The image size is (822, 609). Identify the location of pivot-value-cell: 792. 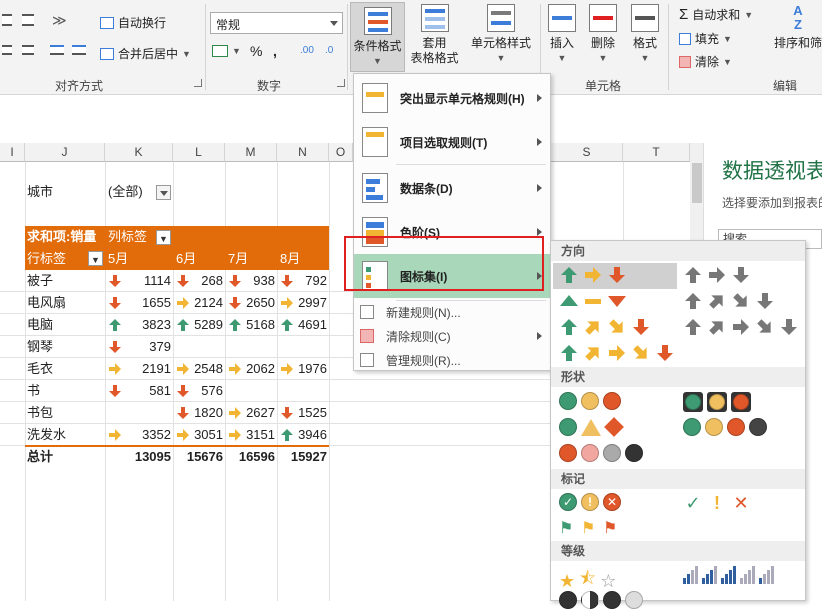
(302, 281).